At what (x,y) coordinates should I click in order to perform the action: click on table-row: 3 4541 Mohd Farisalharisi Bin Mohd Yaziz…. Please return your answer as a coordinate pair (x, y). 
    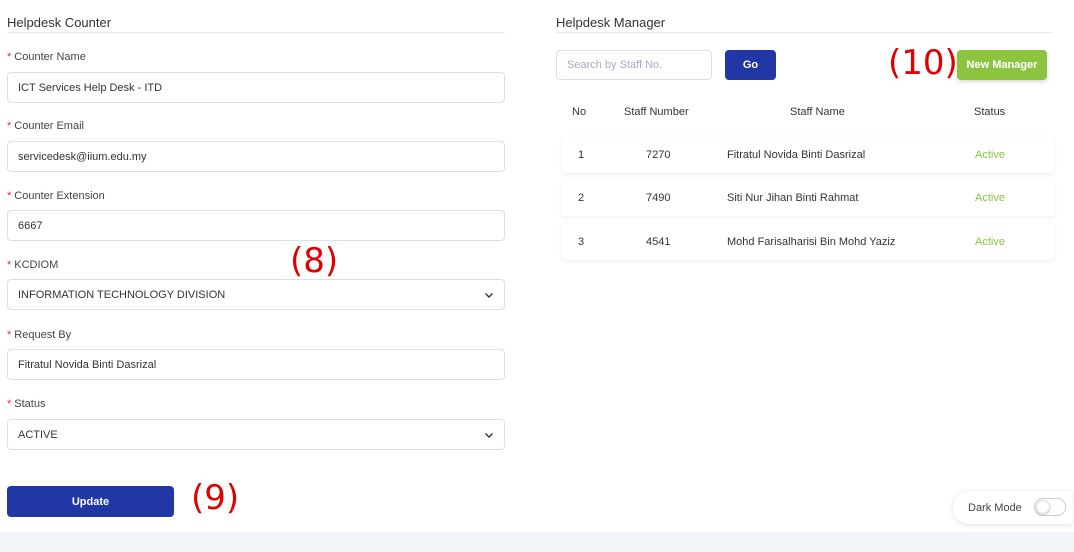
    Looking at the image, I should click on (808, 242).